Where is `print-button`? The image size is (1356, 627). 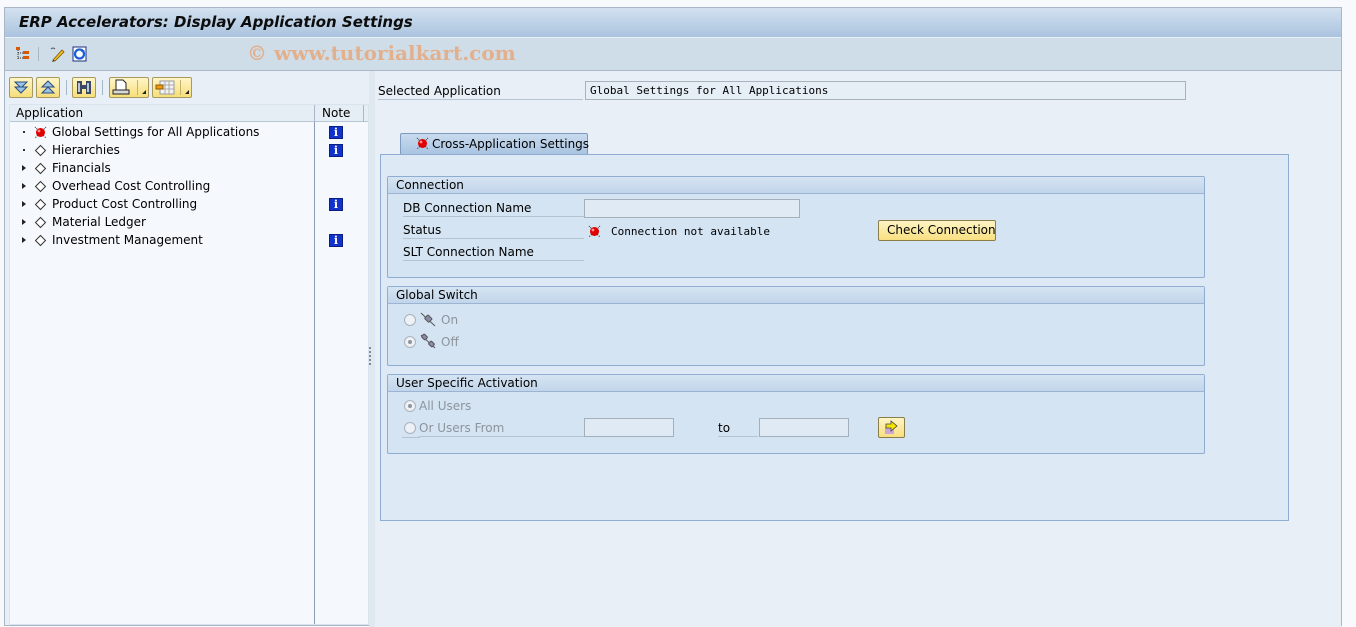
print-button is located at coordinates (129, 87).